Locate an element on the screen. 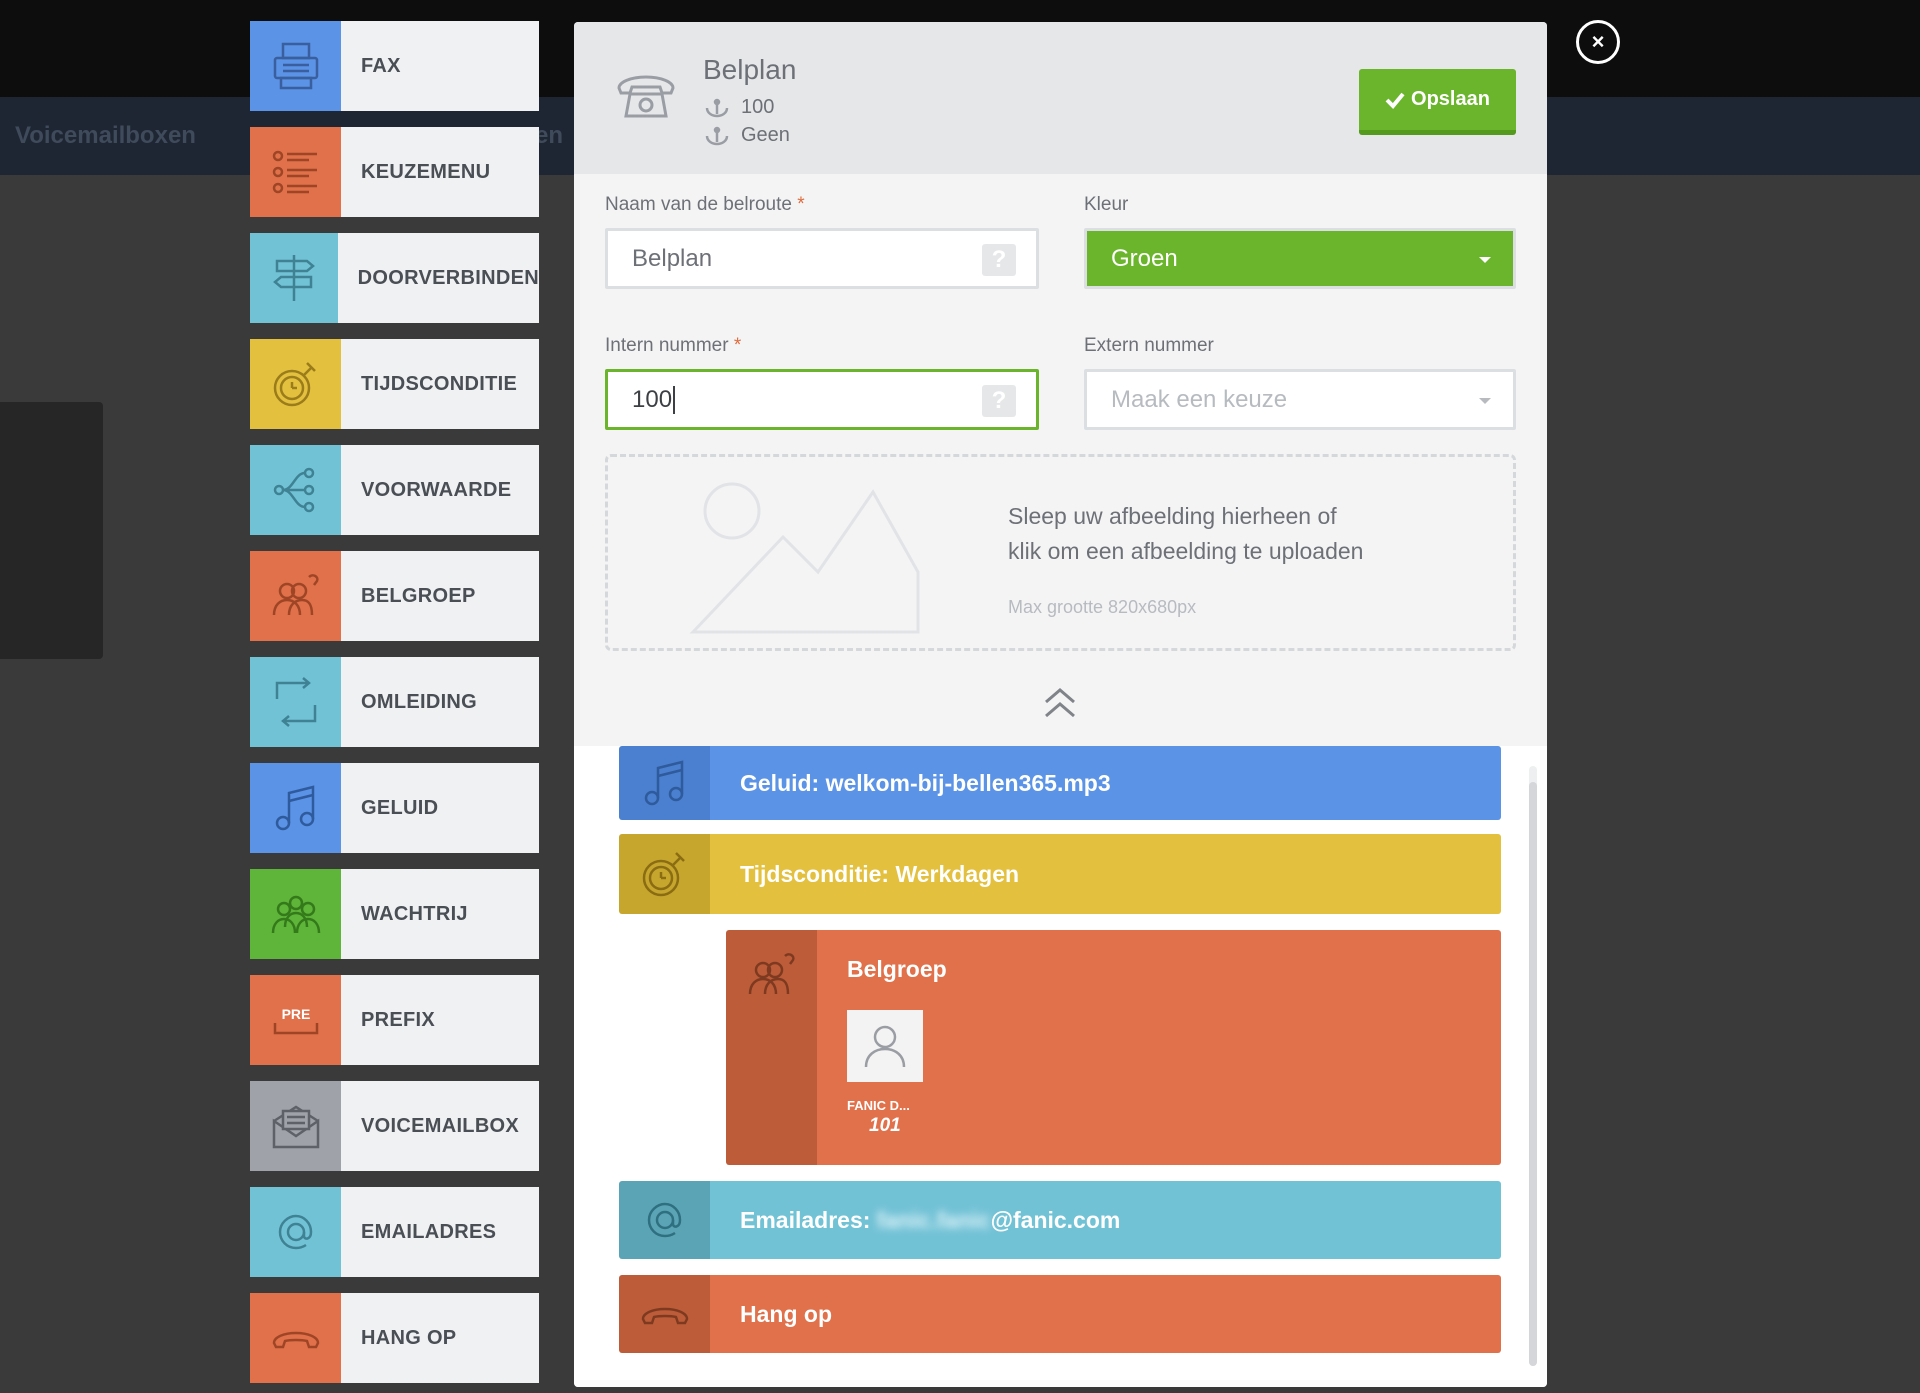 The height and width of the screenshot is (1393, 1920). user-icon is located at coordinates (885, 1046).